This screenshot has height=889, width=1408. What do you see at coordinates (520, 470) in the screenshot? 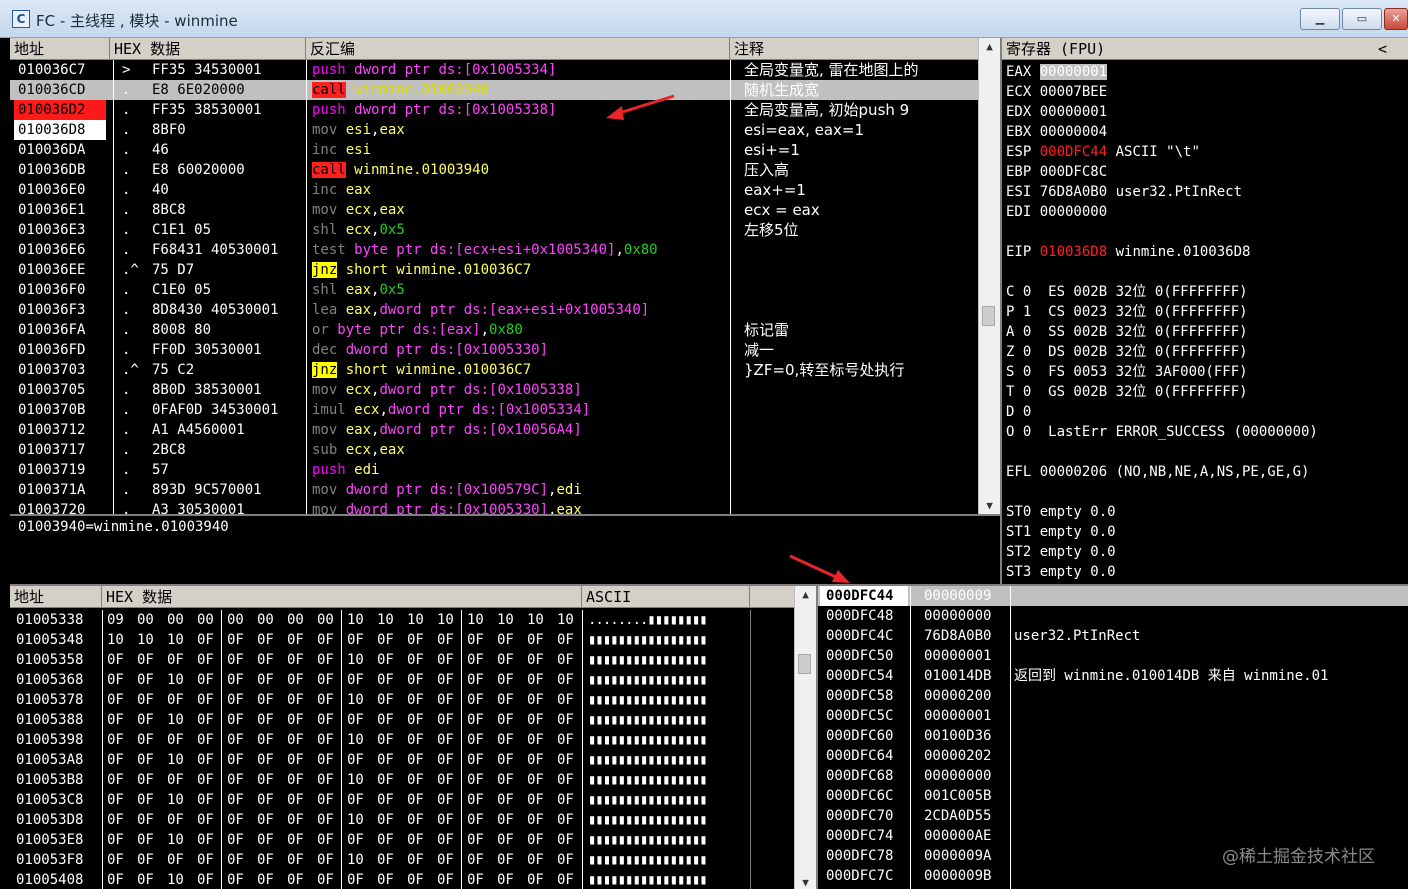
I see `disasm-instruction: push edi` at bounding box center [520, 470].